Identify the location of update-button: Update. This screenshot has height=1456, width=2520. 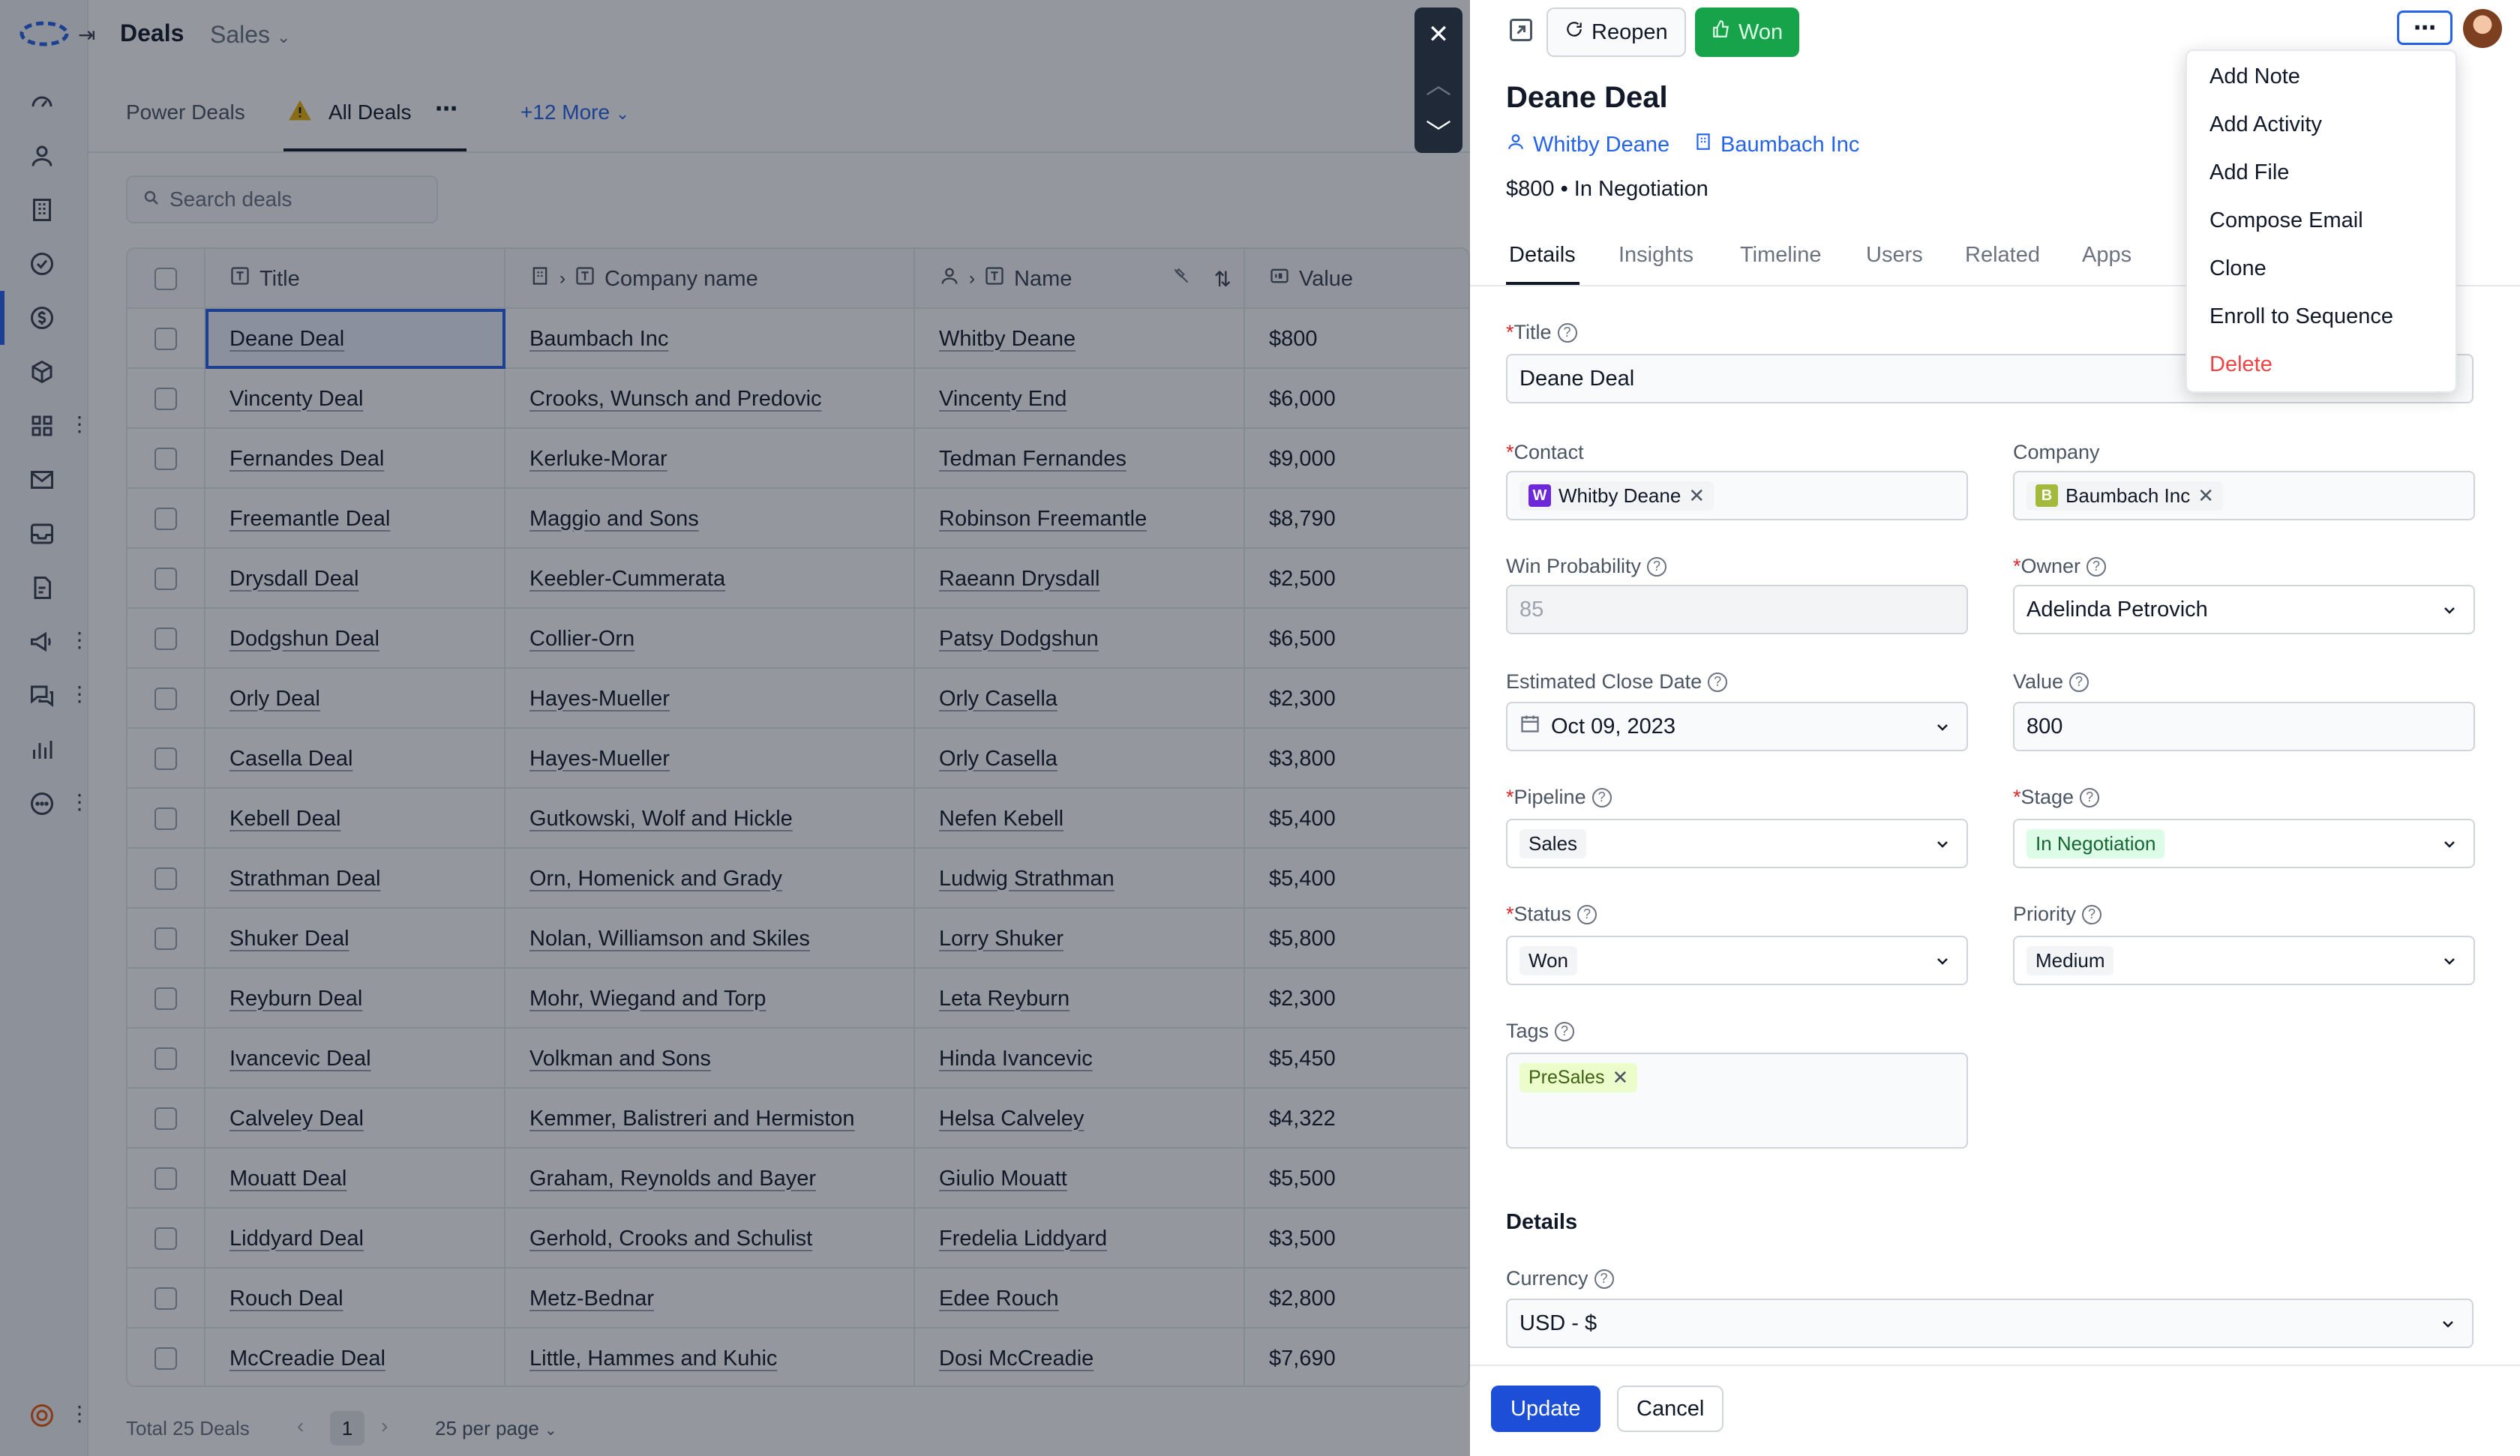
(1545, 1409).